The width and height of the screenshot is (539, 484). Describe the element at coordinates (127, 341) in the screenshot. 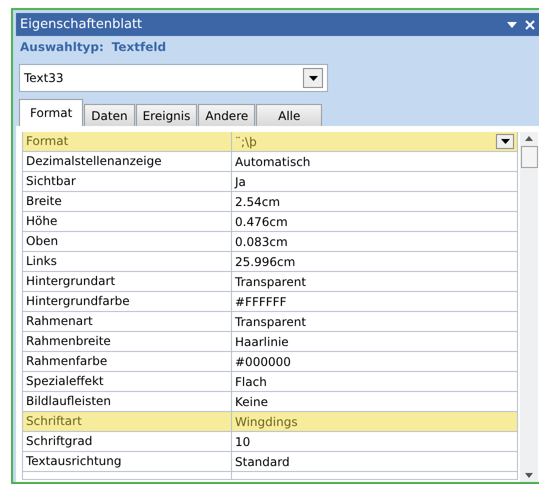

I see `property-name: Rahmenbreite` at that location.